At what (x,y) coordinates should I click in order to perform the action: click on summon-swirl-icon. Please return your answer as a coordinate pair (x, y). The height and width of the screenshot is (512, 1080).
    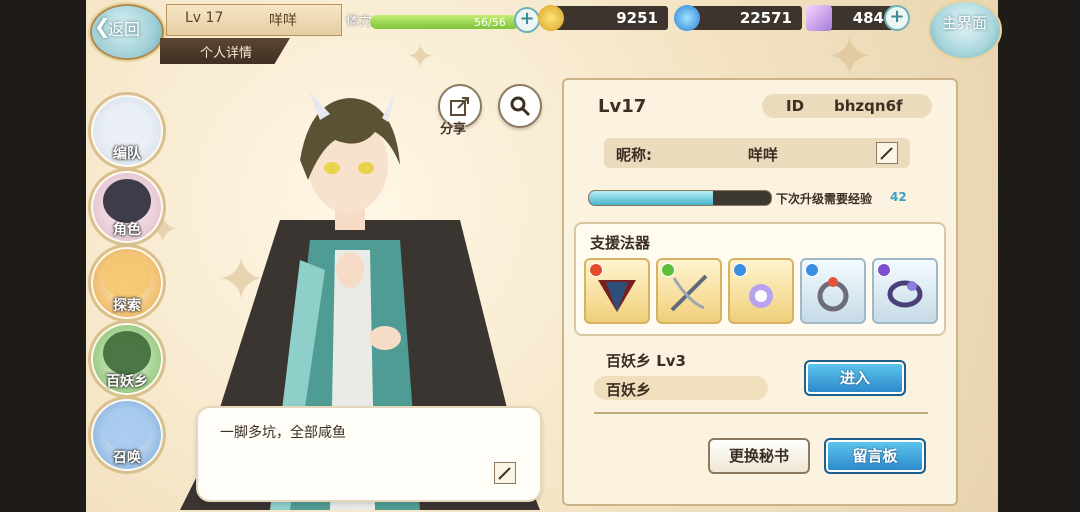
    Looking at the image, I should click on (127, 429).